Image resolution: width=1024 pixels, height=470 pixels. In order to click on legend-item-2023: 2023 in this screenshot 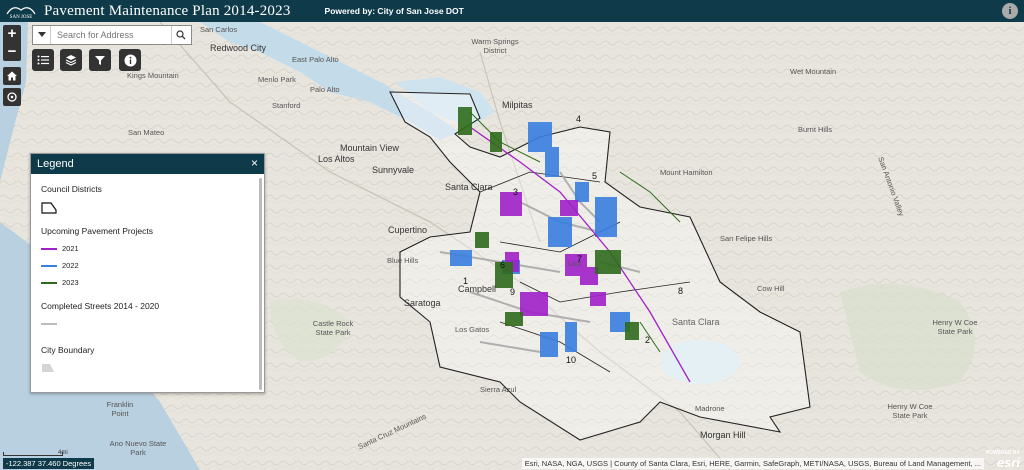, I will do `click(147, 282)`.